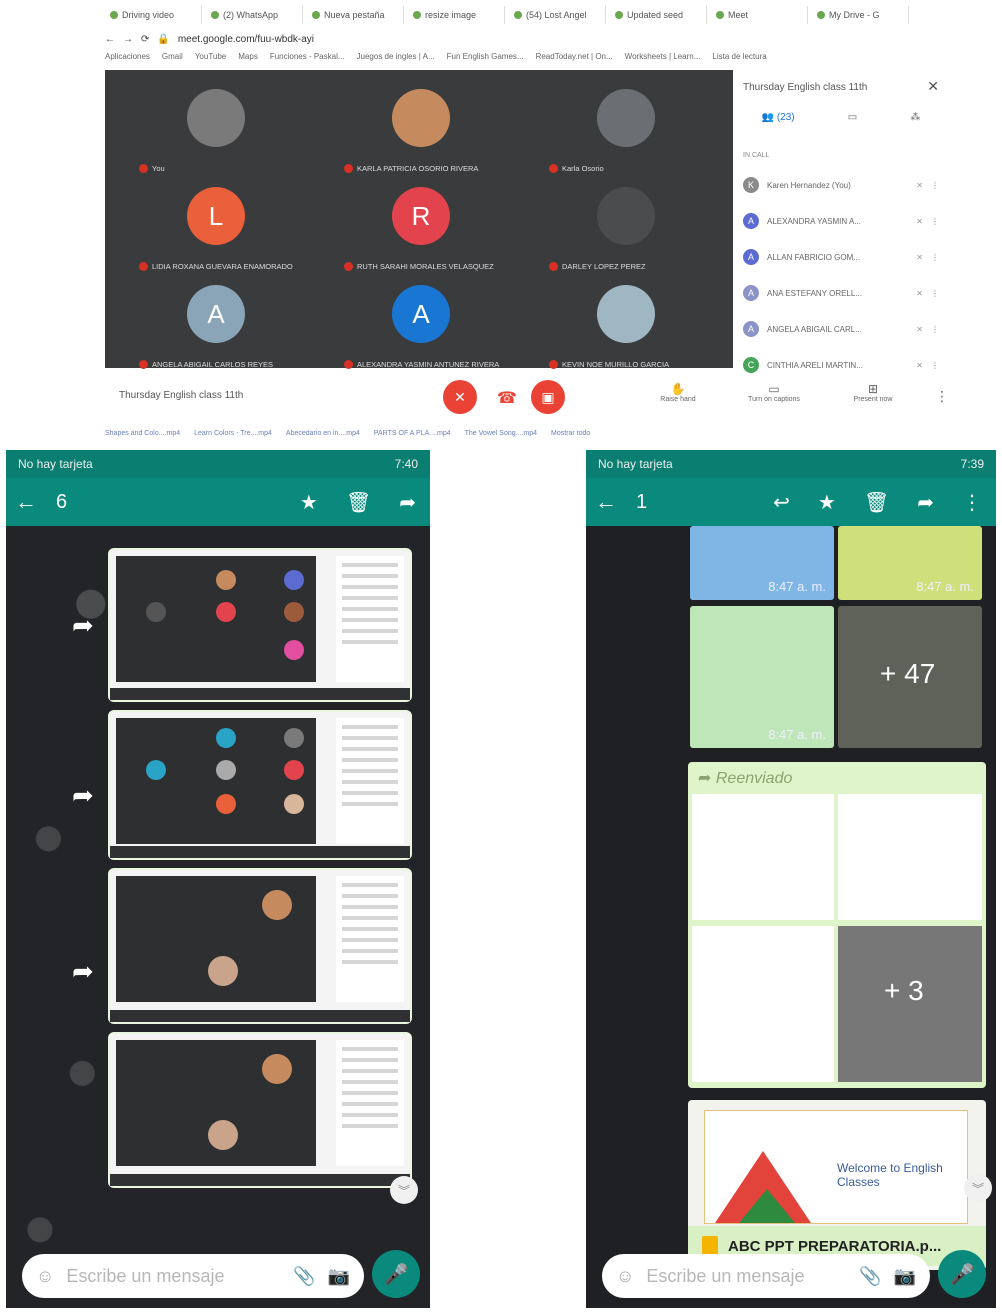  I want to click on browser-tab: resize image, so click(456, 15).